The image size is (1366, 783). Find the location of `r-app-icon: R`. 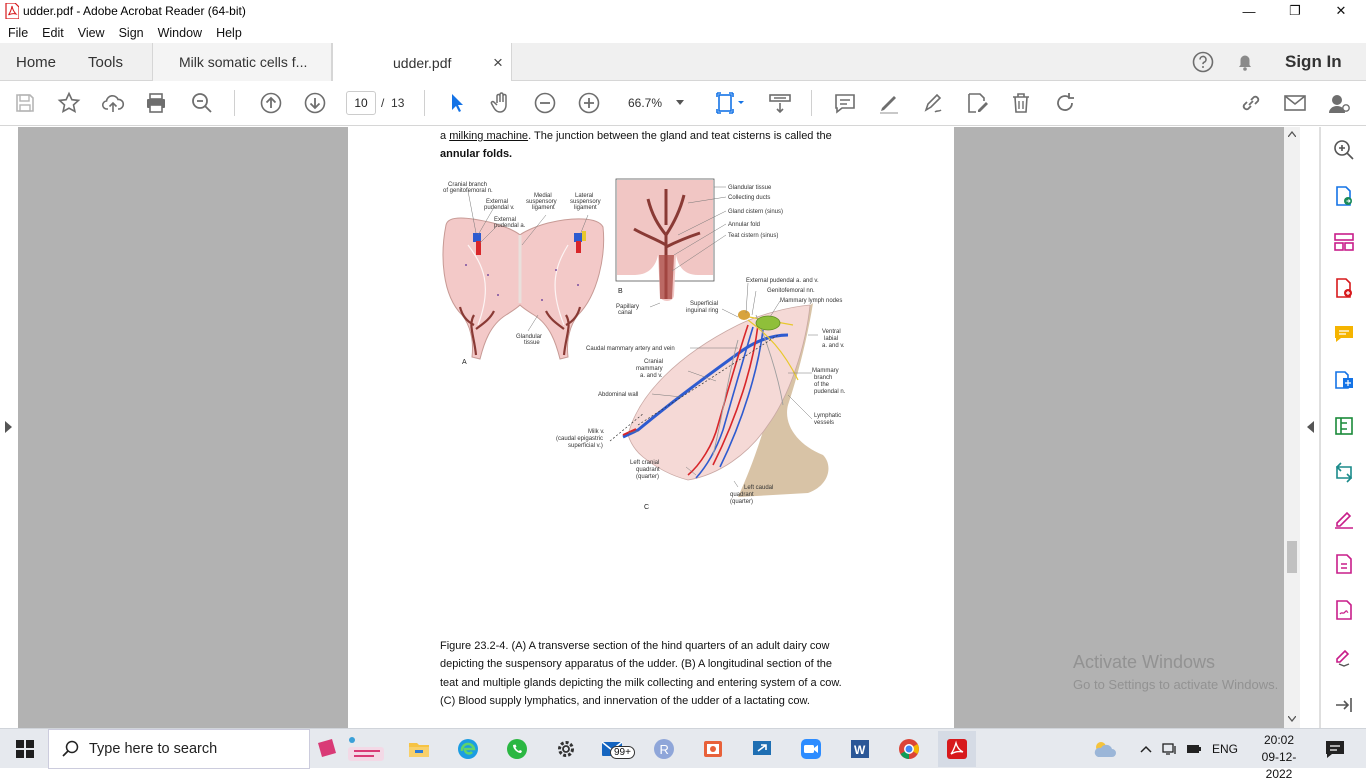

r-app-icon: R is located at coordinates (664, 749).